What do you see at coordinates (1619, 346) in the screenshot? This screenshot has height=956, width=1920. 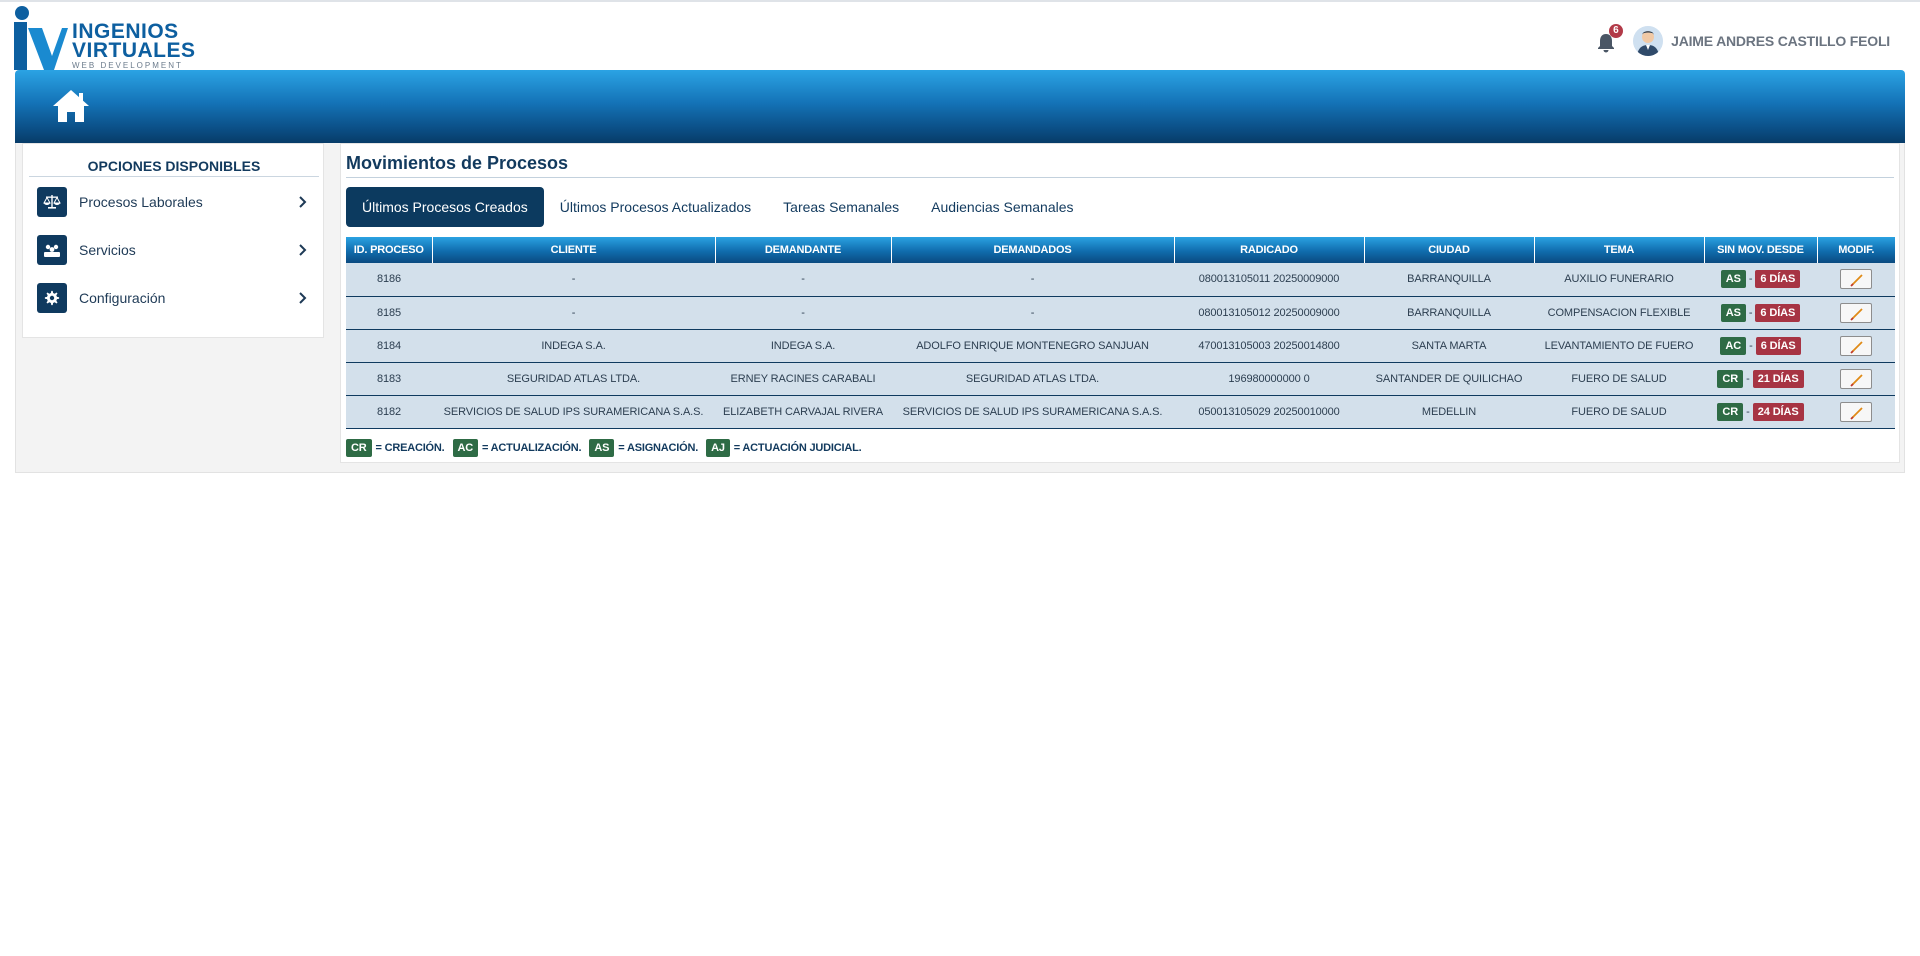 I see `cell-tema: LEVANTAMIENTO DE FUERO` at bounding box center [1619, 346].